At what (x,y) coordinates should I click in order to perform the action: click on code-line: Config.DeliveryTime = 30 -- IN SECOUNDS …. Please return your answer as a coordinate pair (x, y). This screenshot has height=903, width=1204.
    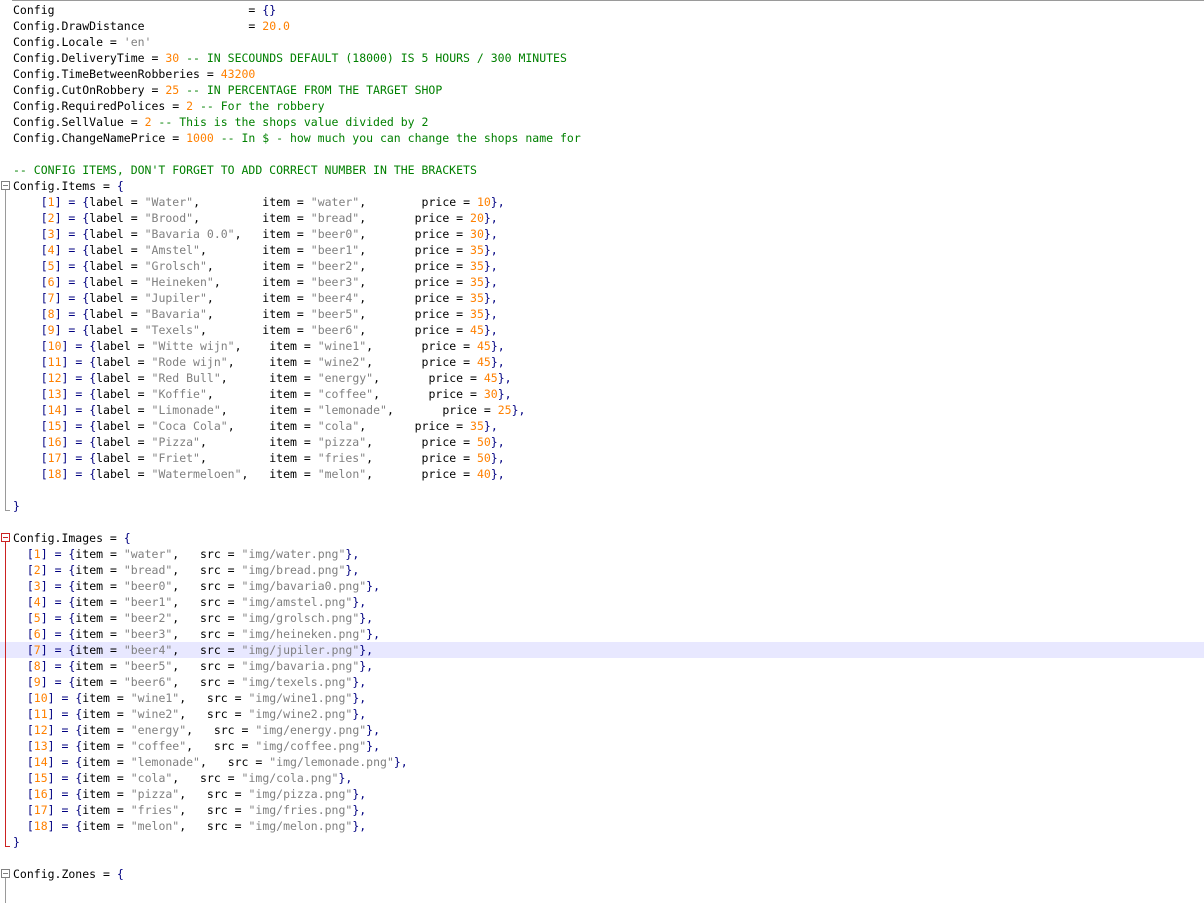
    Looking at the image, I should click on (602, 58).